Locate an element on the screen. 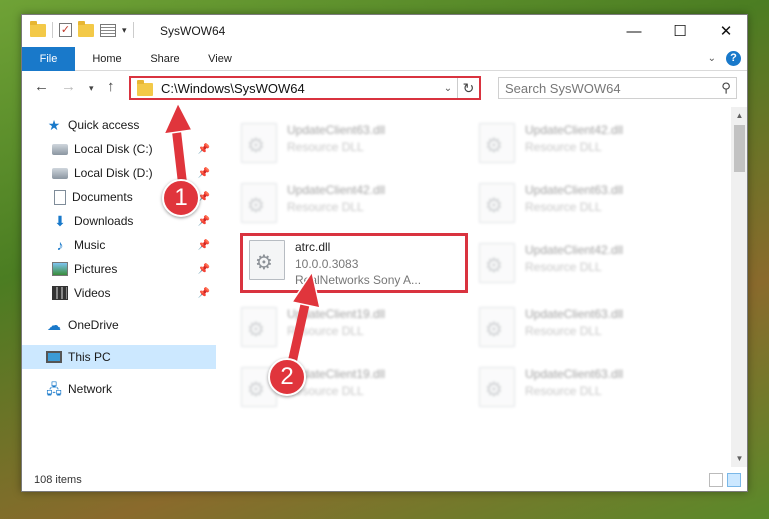 This screenshot has width=769, height=519. item-count: 108 items is located at coordinates (58, 480).